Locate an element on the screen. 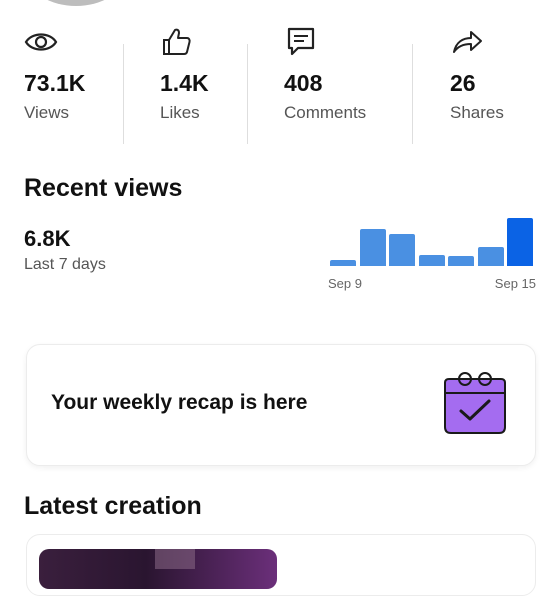  recent-views-chart: Sep 9 Sep 15 is located at coordinates (433, 256).